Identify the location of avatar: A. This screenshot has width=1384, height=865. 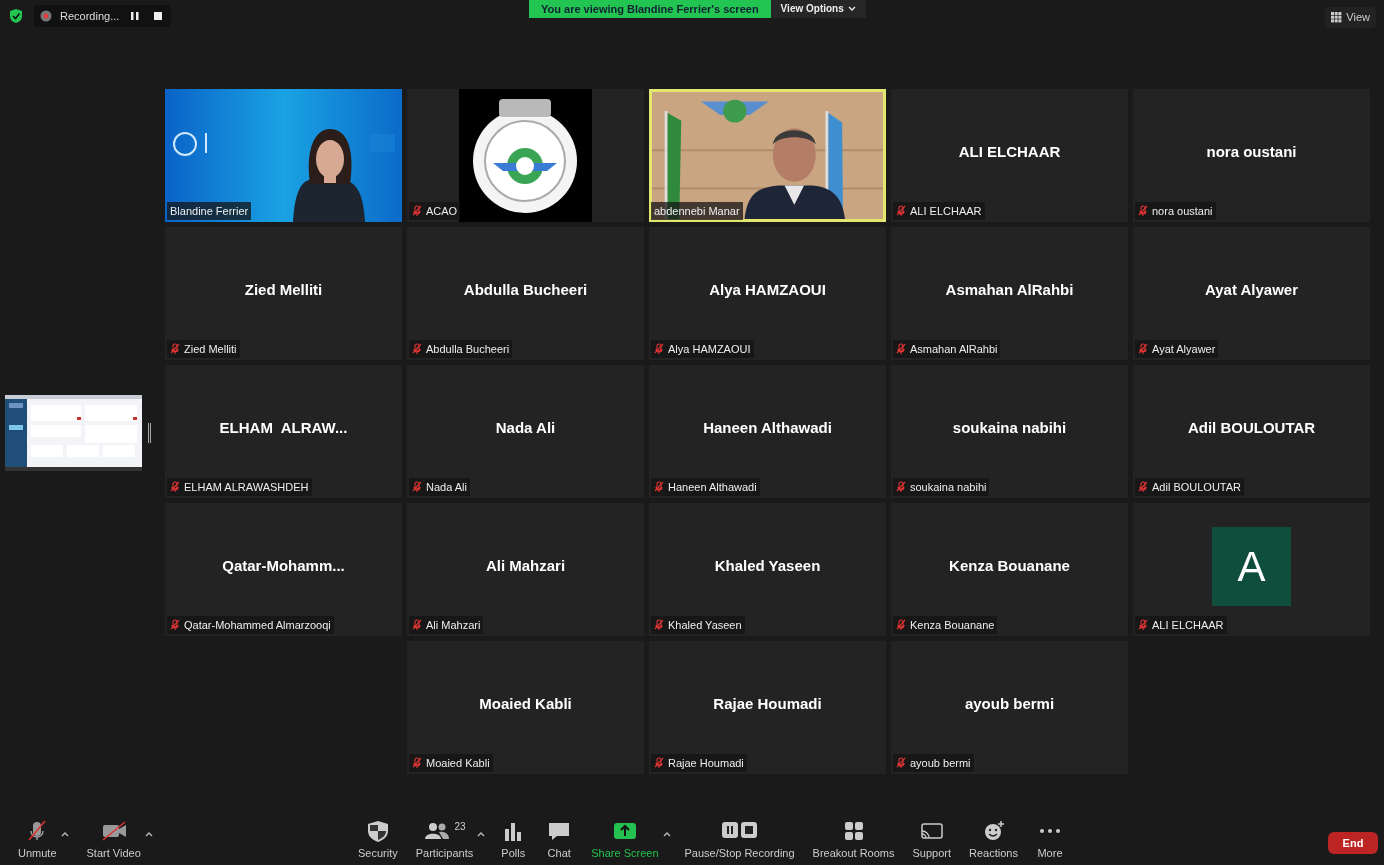
(1251, 566).